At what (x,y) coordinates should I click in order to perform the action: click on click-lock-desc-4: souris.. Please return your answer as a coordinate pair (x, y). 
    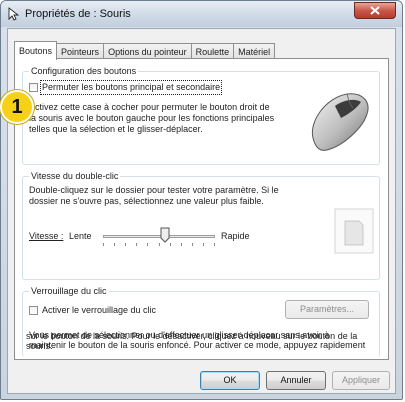
    Looking at the image, I should click on (39, 346).